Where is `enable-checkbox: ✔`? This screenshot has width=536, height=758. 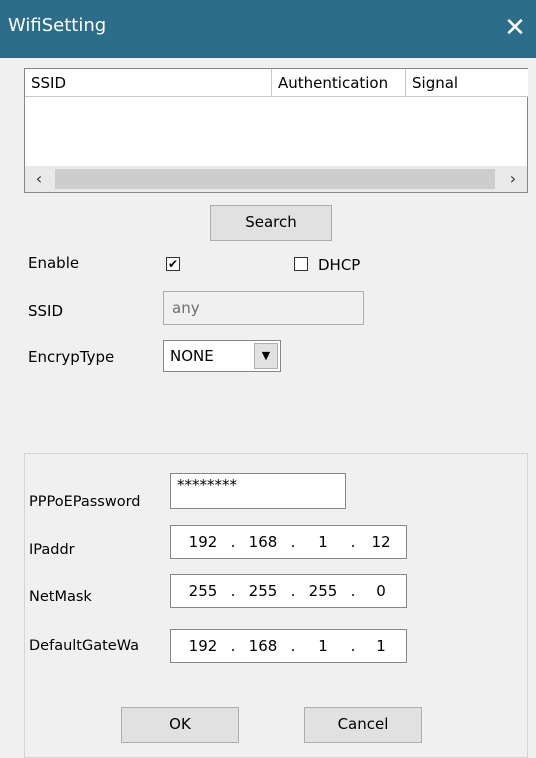
enable-checkbox: ✔ is located at coordinates (173, 264).